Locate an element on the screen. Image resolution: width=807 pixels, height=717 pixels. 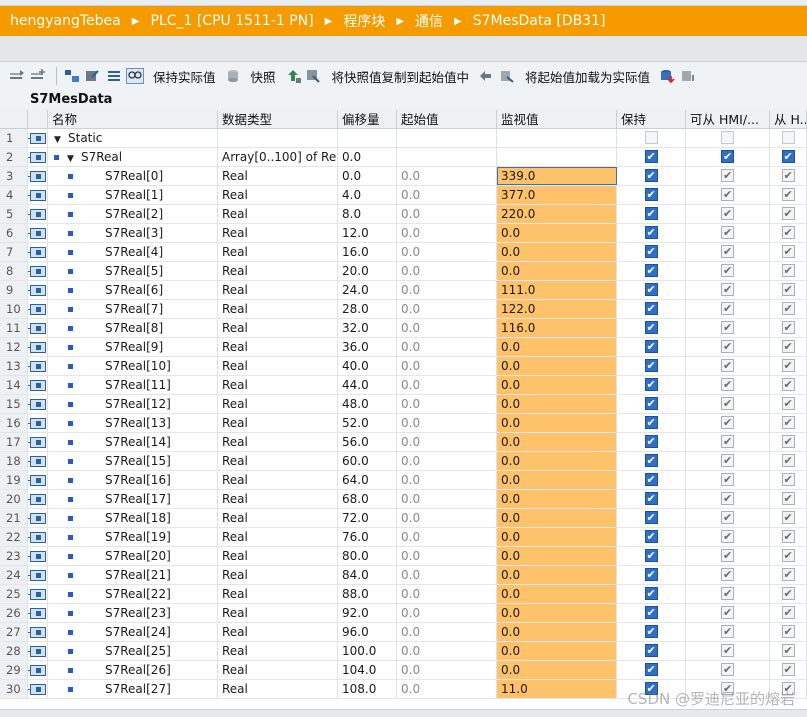
table-row: 24 S7Real[21] Real 84.0 0.0 0.0 is located at coordinates (403, 575).